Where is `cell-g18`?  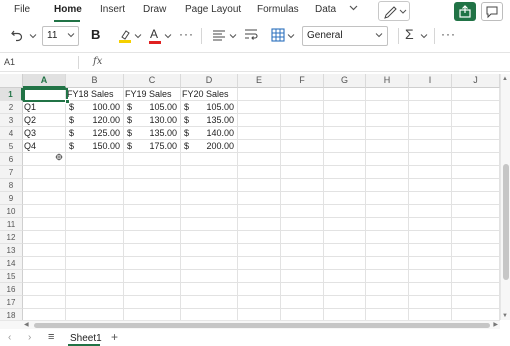 cell-g18 is located at coordinates (345, 314).